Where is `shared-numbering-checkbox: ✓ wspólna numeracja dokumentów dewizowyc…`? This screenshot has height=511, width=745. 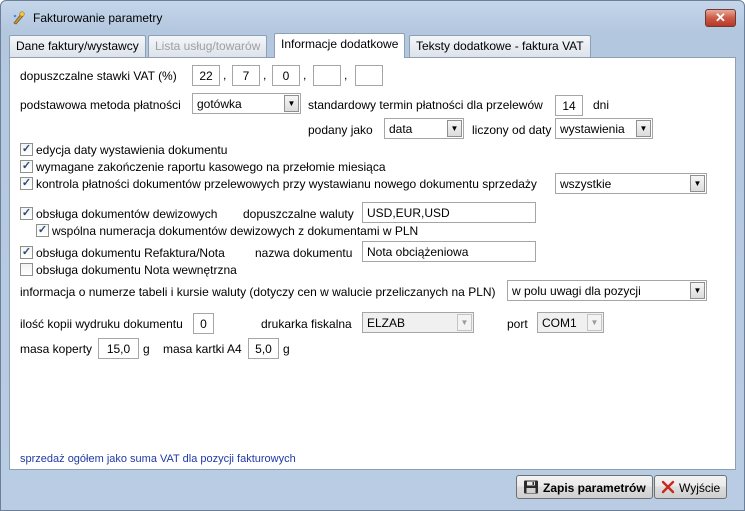
shared-numbering-checkbox: ✓ wspólna numeracja dokumentów dewizowyc… is located at coordinates (246, 231).